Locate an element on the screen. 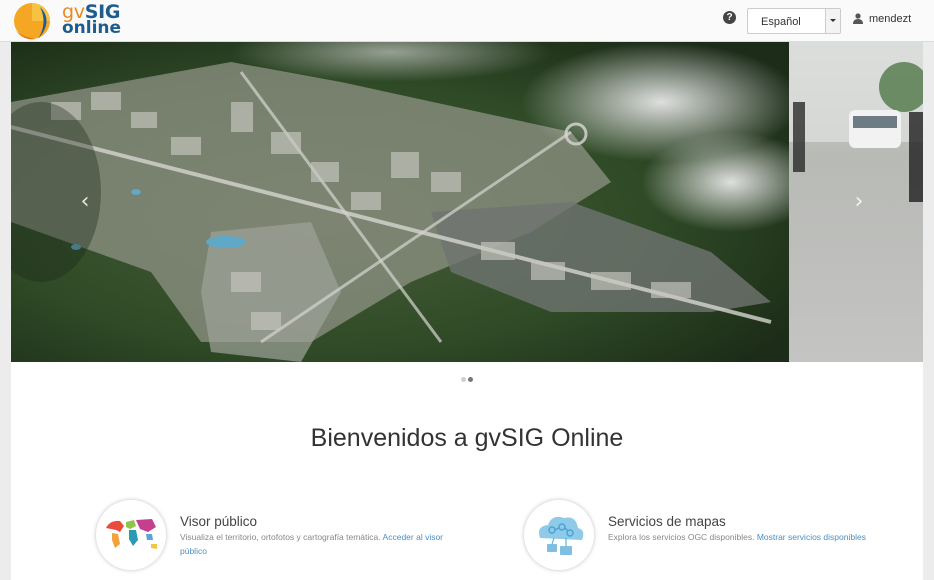  user-icon is located at coordinates (858, 18).